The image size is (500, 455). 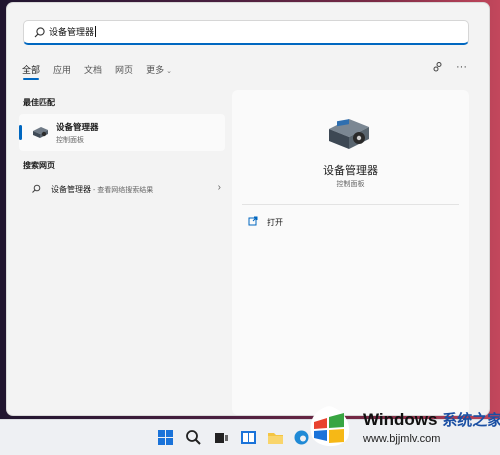 What do you see at coordinates (438, 67) in the screenshot?
I see `account-icon` at bounding box center [438, 67].